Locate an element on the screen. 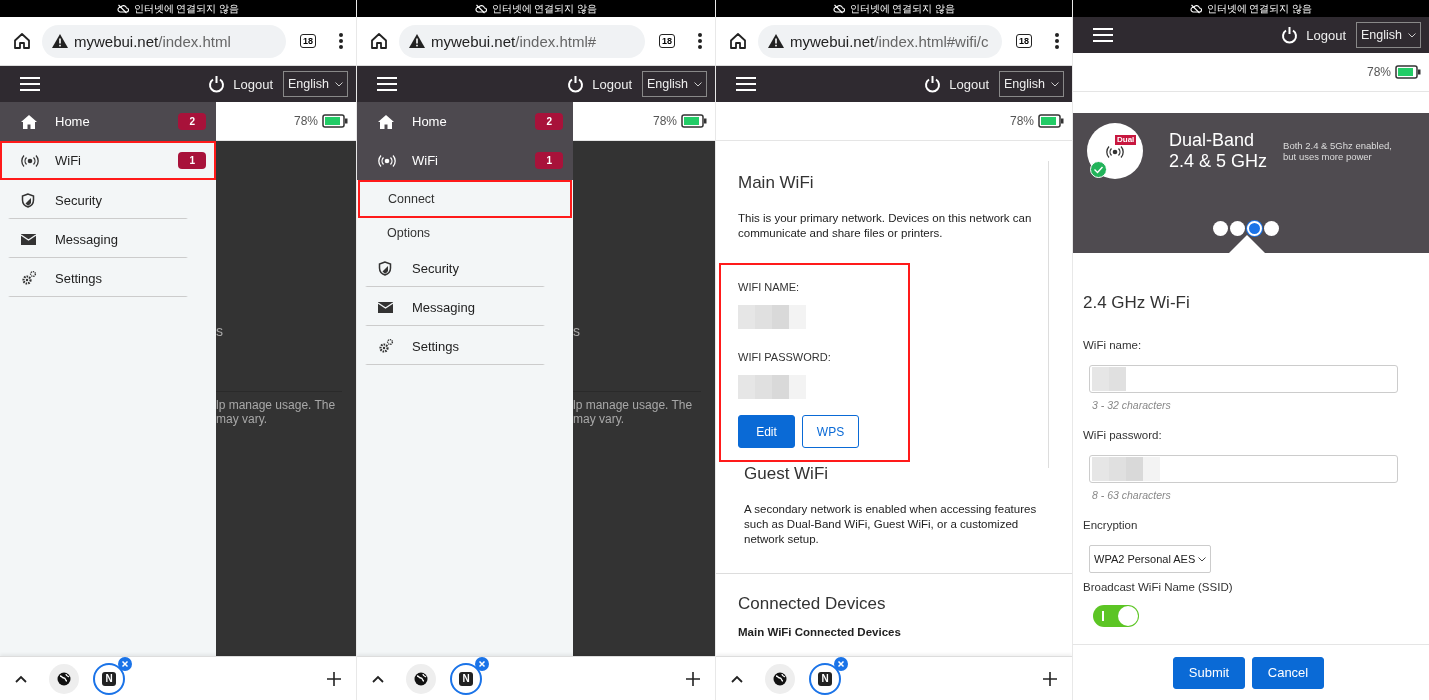  partial-heading: s is located at coordinates (220, 331).